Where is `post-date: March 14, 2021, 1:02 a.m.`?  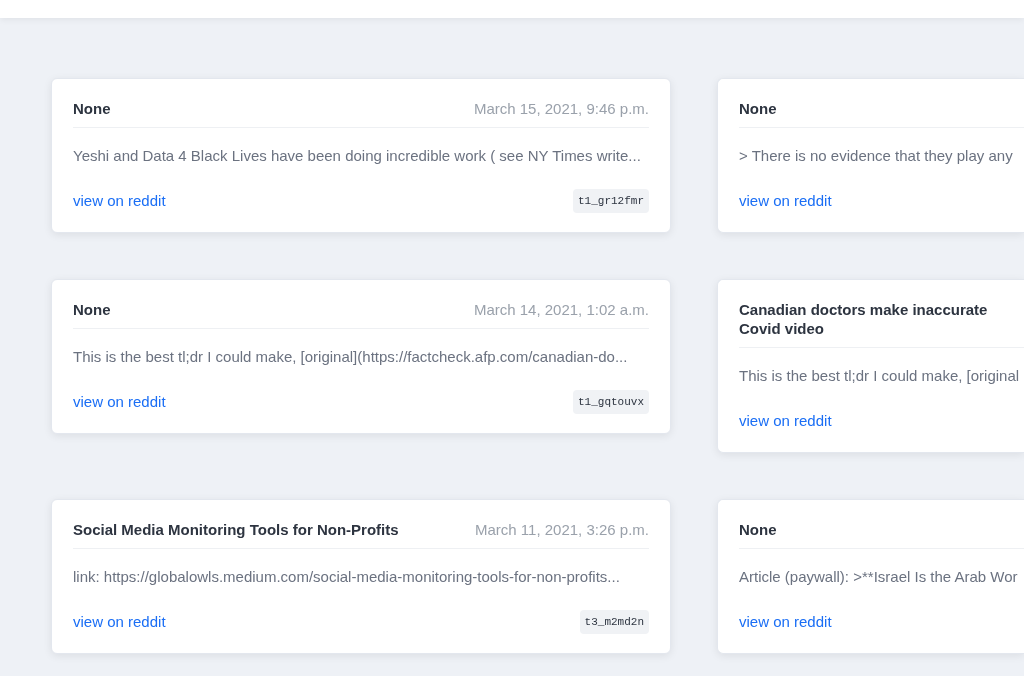
post-date: March 14, 2021, 1:02 a.m. is located at coordinates (561, 309).